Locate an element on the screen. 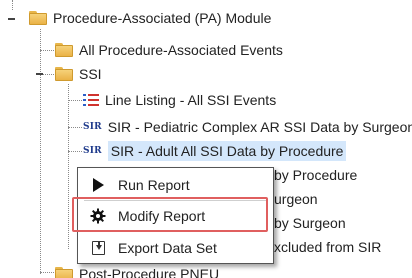 Image resolution: width=412 pixels, height=278 pixels. menu-item-label: Run Report is located at coordinates (154, 184).